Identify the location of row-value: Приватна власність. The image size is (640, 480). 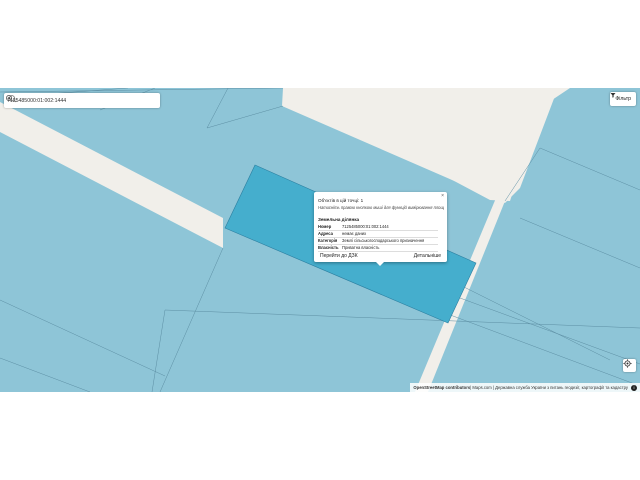
(361, 247).